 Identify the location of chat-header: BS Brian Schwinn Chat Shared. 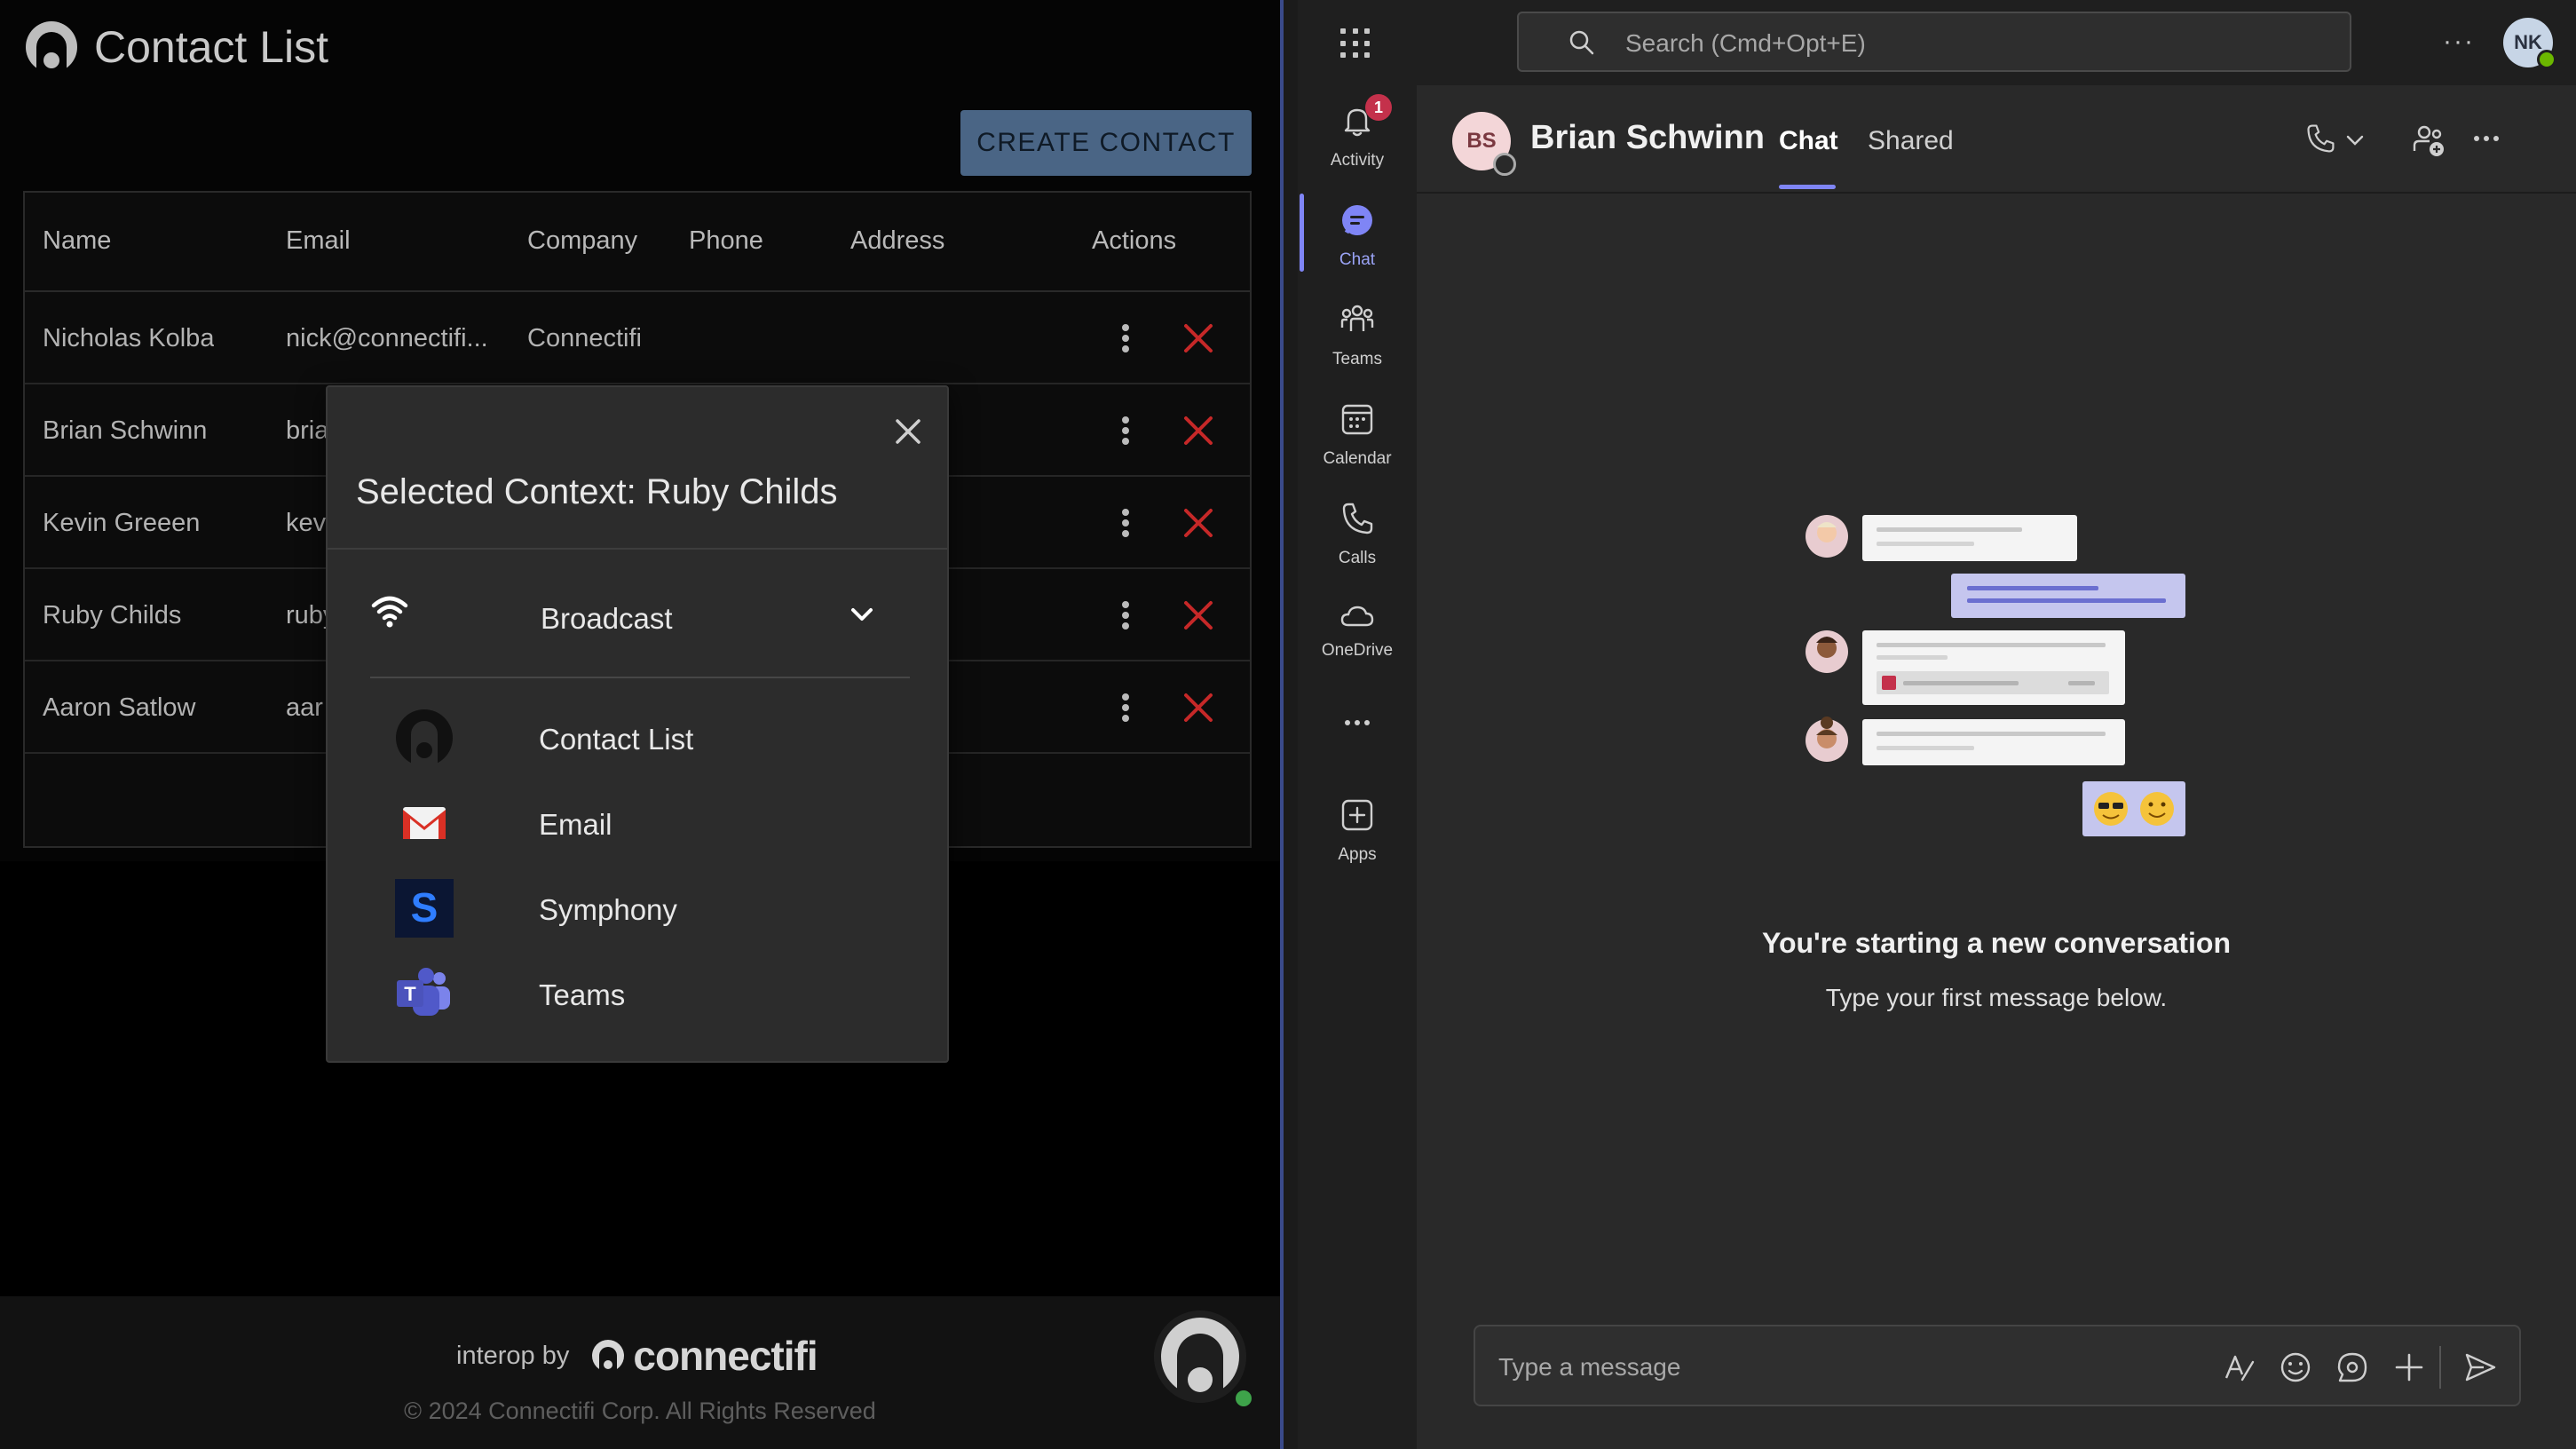
(1996, 139).